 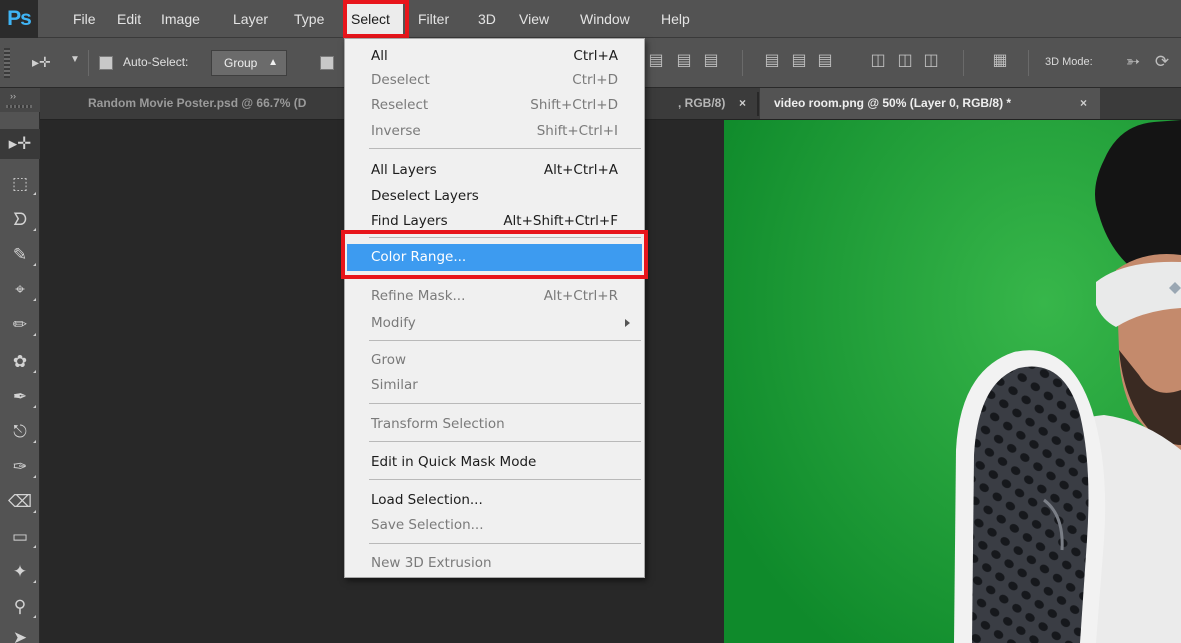 What do you see at coordinates (425, 196) in the screenshot?
I see `menu-item-label: Deselect Layers` at bounding box center [425, 196].